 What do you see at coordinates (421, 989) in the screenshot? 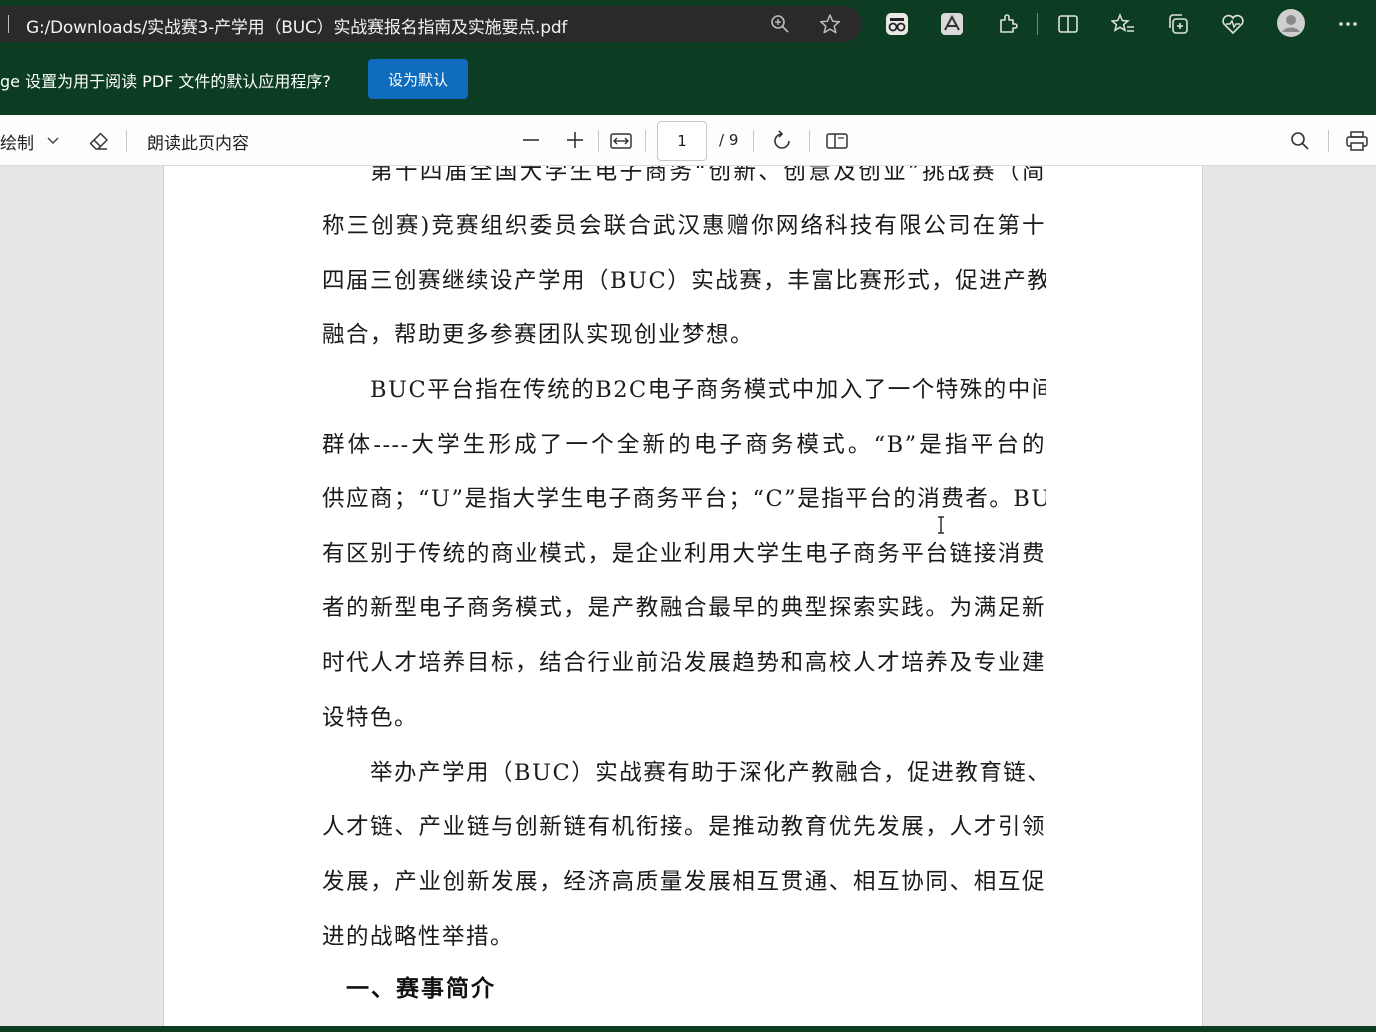
I see `section-heading: 一、赛事简介` at bounding box center [421, 989].